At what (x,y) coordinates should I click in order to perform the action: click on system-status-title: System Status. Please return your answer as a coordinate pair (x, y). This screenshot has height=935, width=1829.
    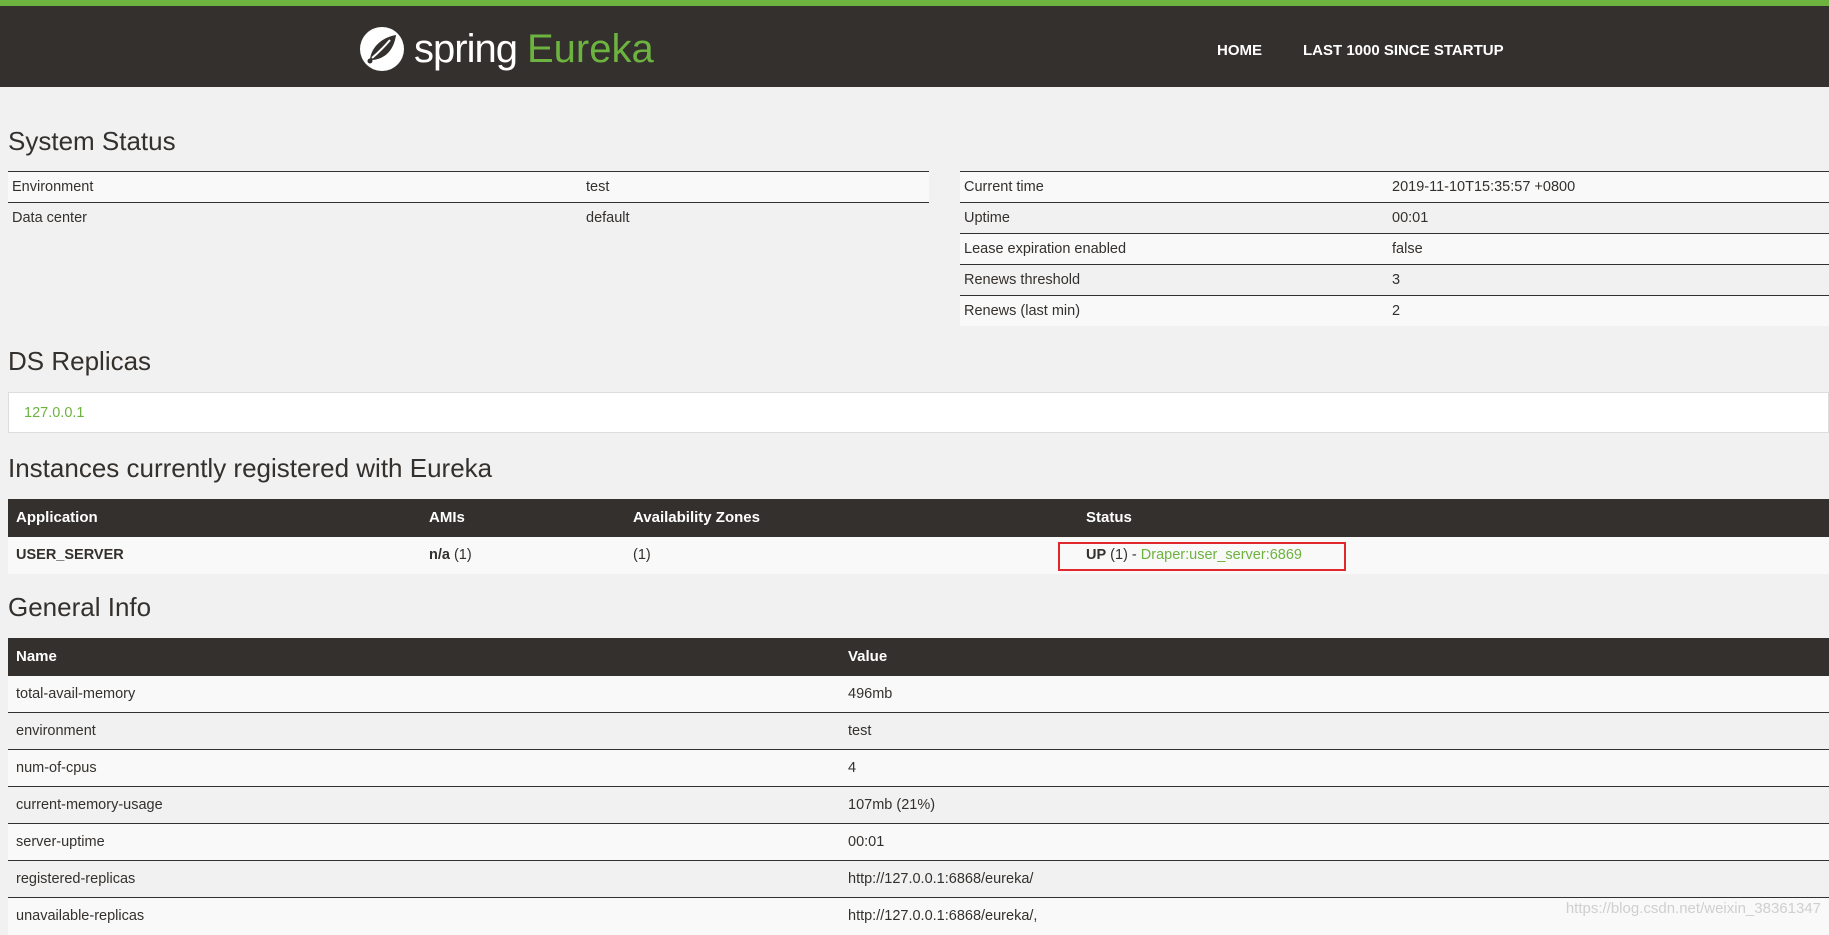
    Looking at the image, I should click on (92, 141).